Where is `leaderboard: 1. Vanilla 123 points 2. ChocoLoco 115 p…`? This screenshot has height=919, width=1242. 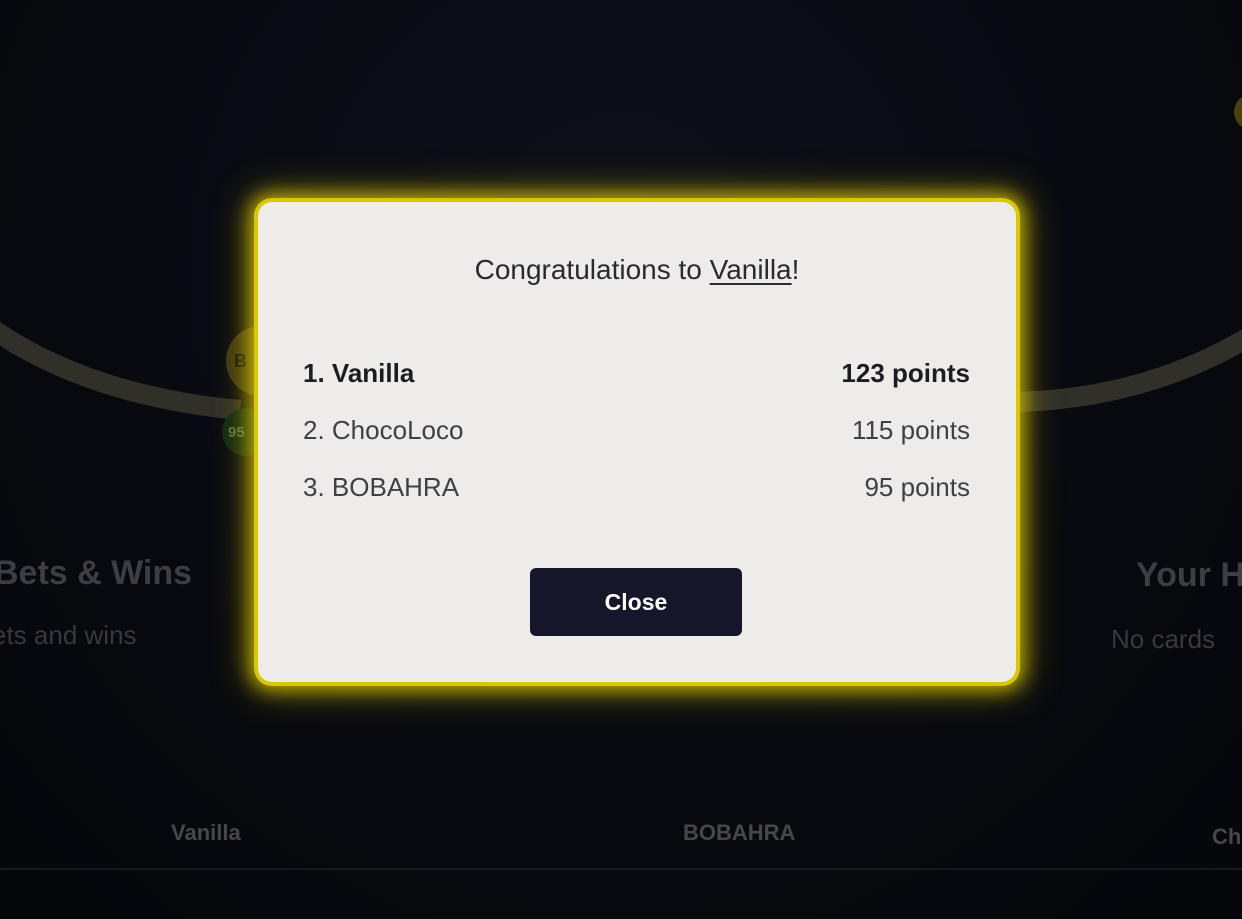
leaderboard: 1. Vanilla 123 points 2. ChocoLoco 115 p… is located at coordinates (636, 443).